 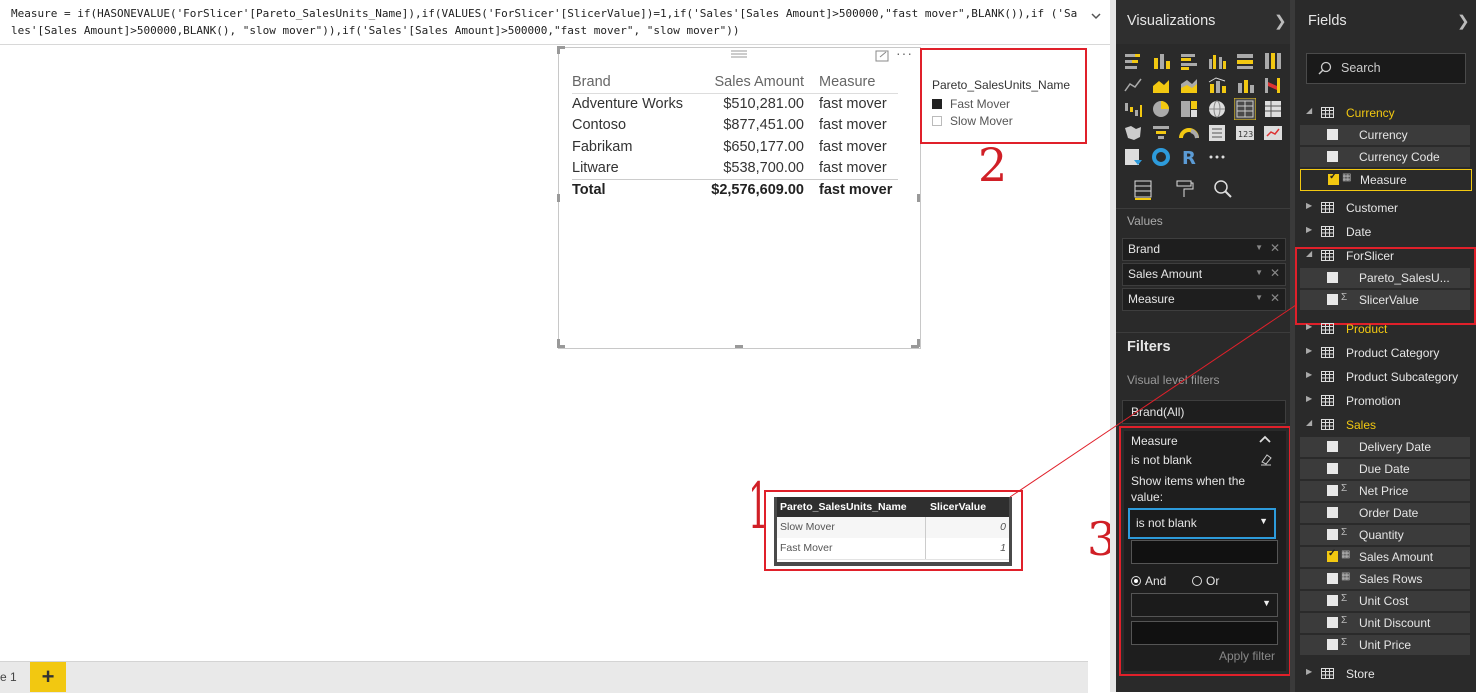 I want to click on field-item-delivery-date: Delivery Date, so click(x=1385, y=447).